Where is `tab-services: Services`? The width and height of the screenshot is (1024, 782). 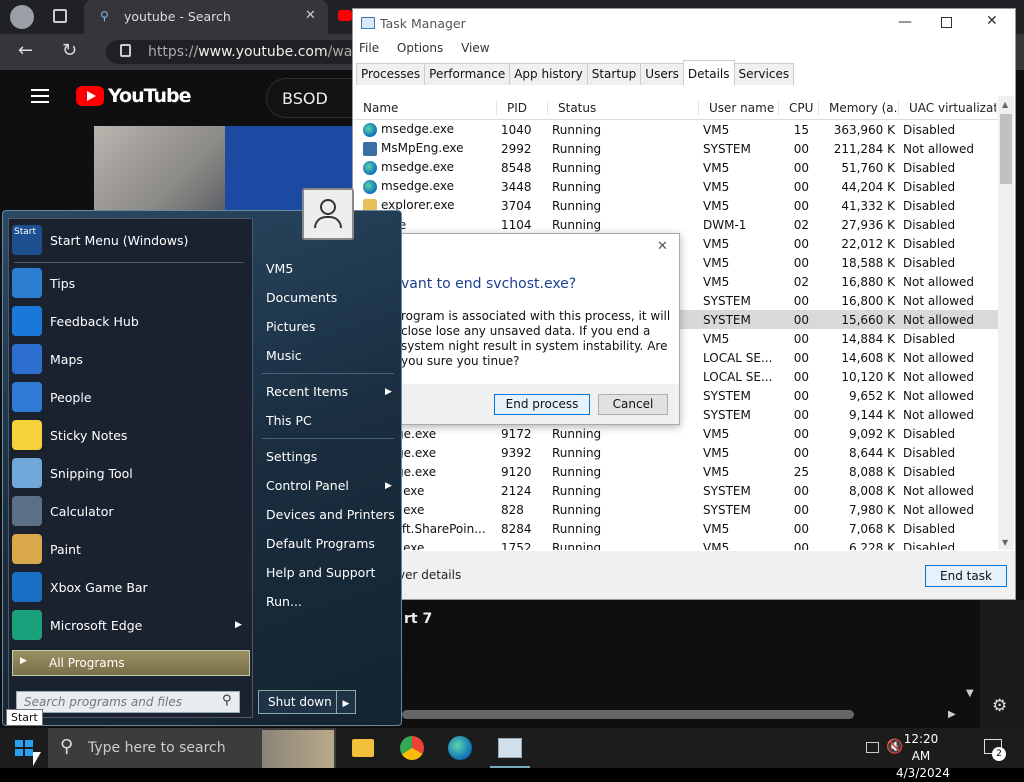
tab-services: Services is located at coordinates (764, 74).